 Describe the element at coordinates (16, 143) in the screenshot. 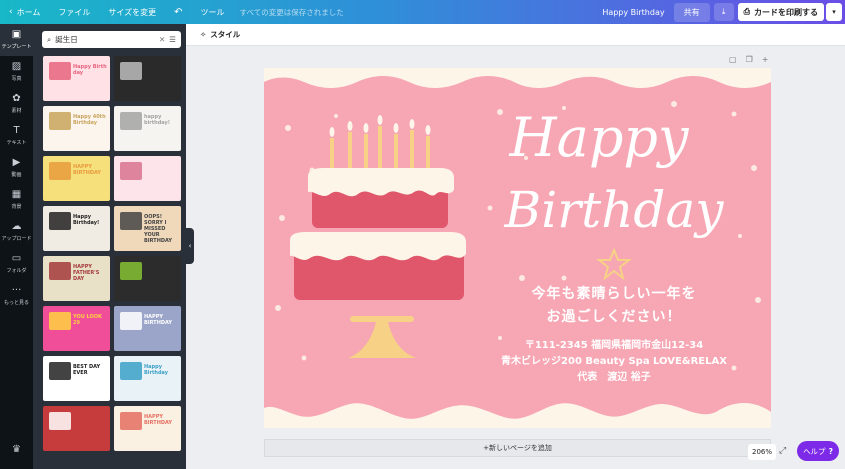

I see `nav-label: テキスト` at that location.